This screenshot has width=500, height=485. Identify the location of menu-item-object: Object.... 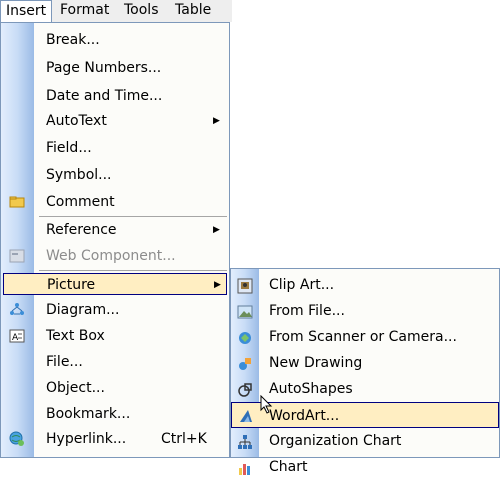
(115, 388).